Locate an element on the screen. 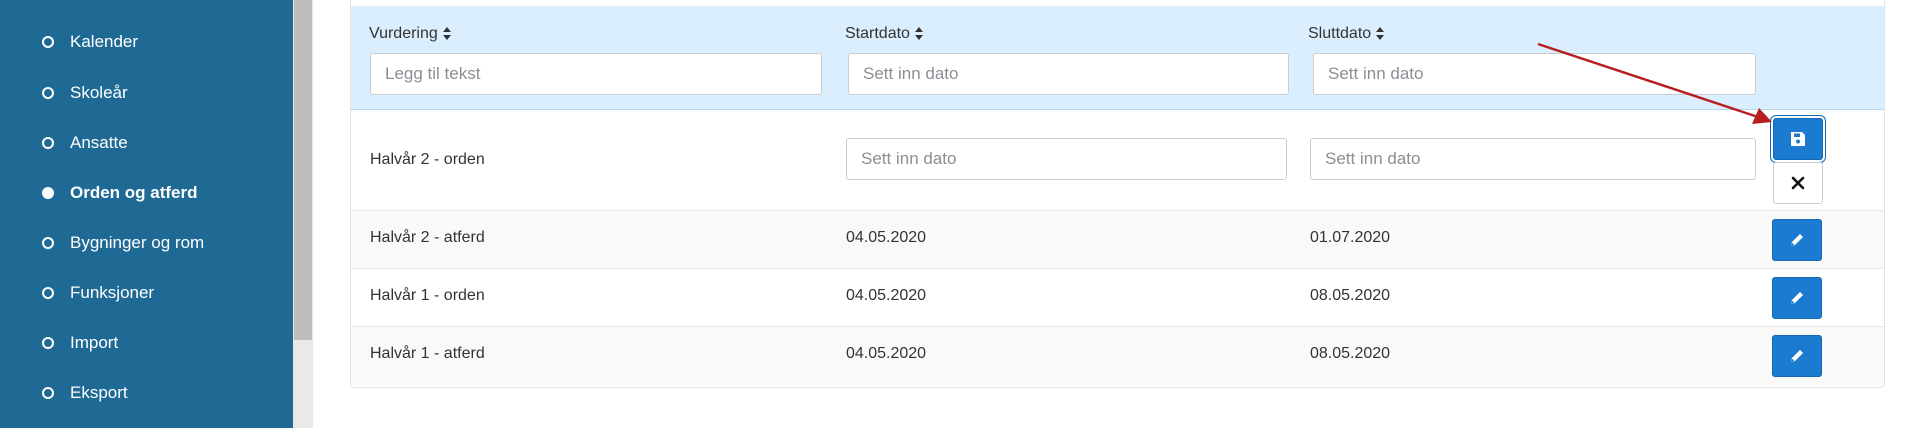 This screenshot has height=428, width=1920. table-row: Halvår 1 - atferd 04.05.2020 08.05.2020 is located at coordinates (1117, 356).